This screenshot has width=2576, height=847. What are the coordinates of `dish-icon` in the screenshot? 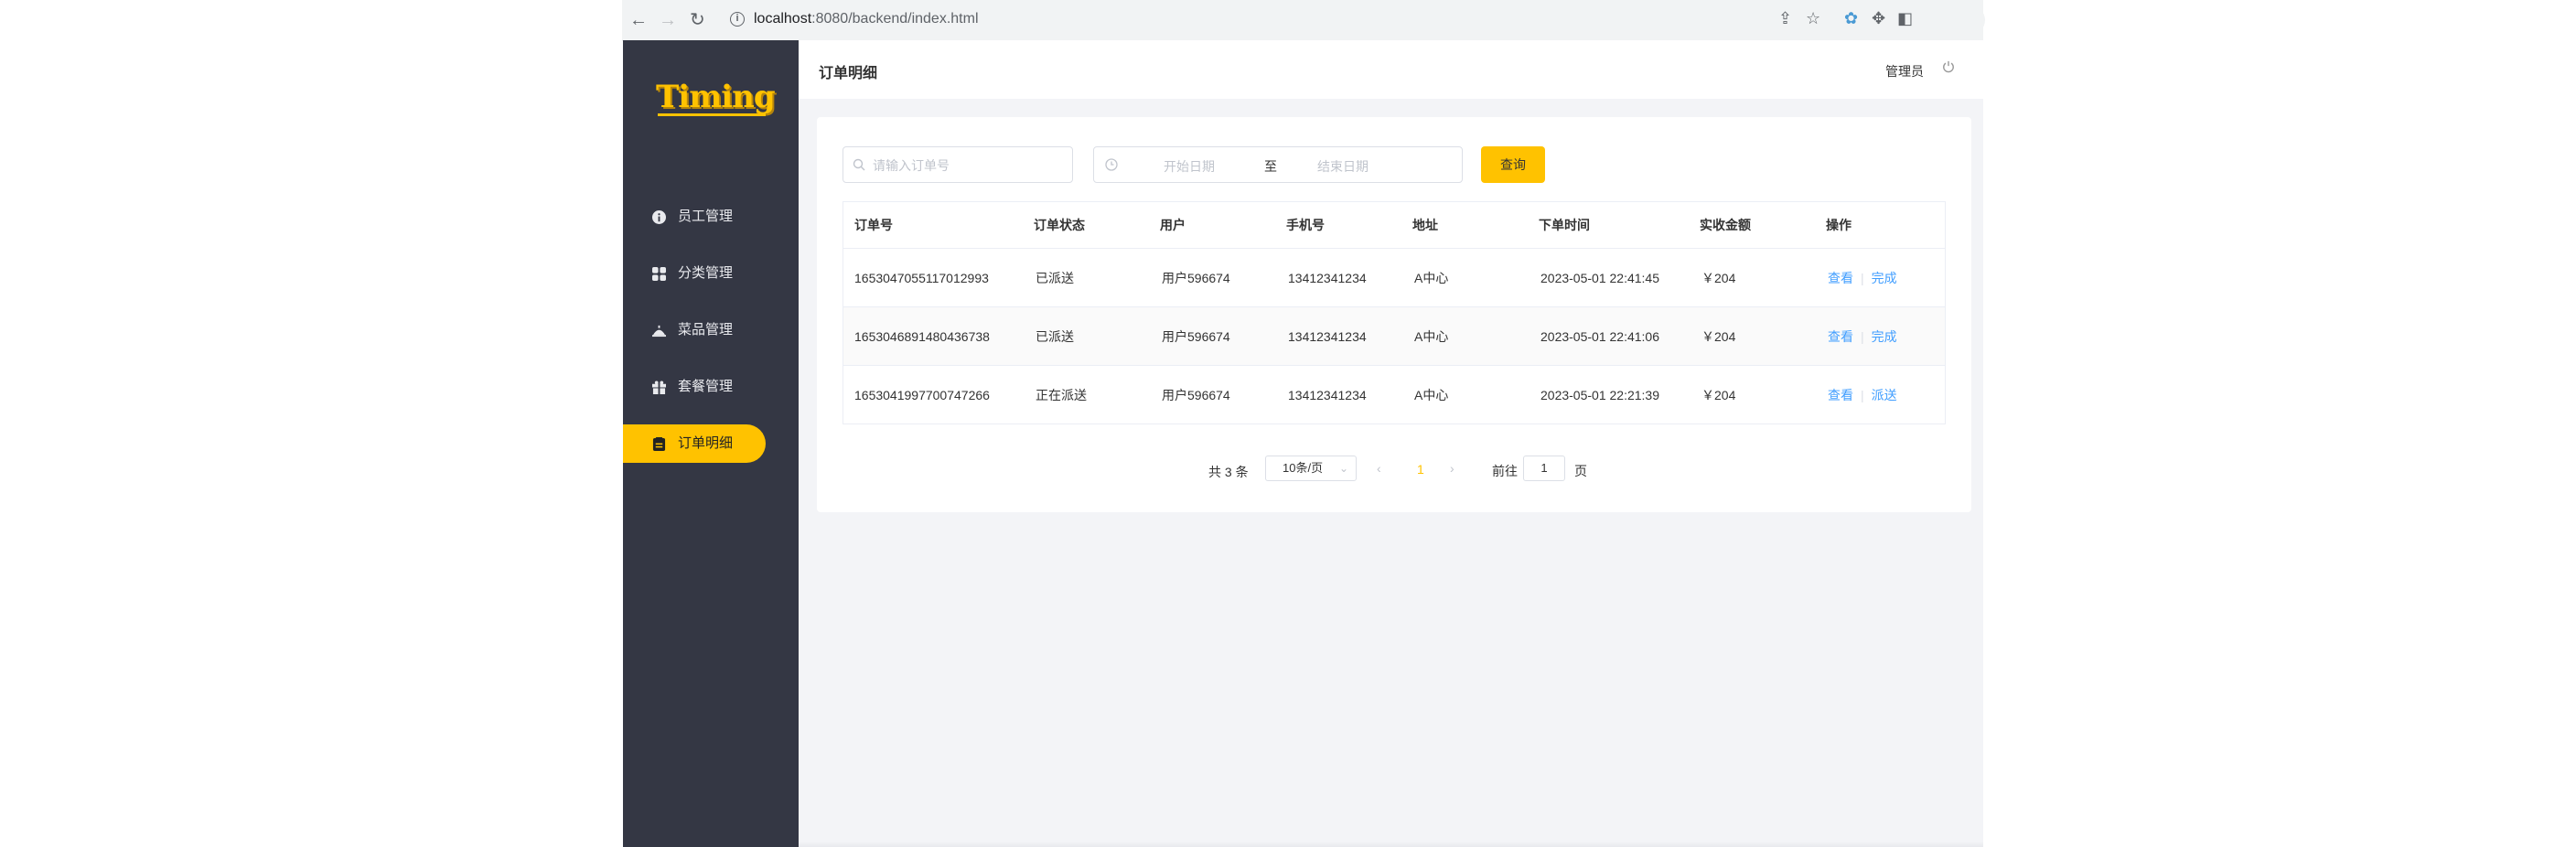 It's located at (659, 331).